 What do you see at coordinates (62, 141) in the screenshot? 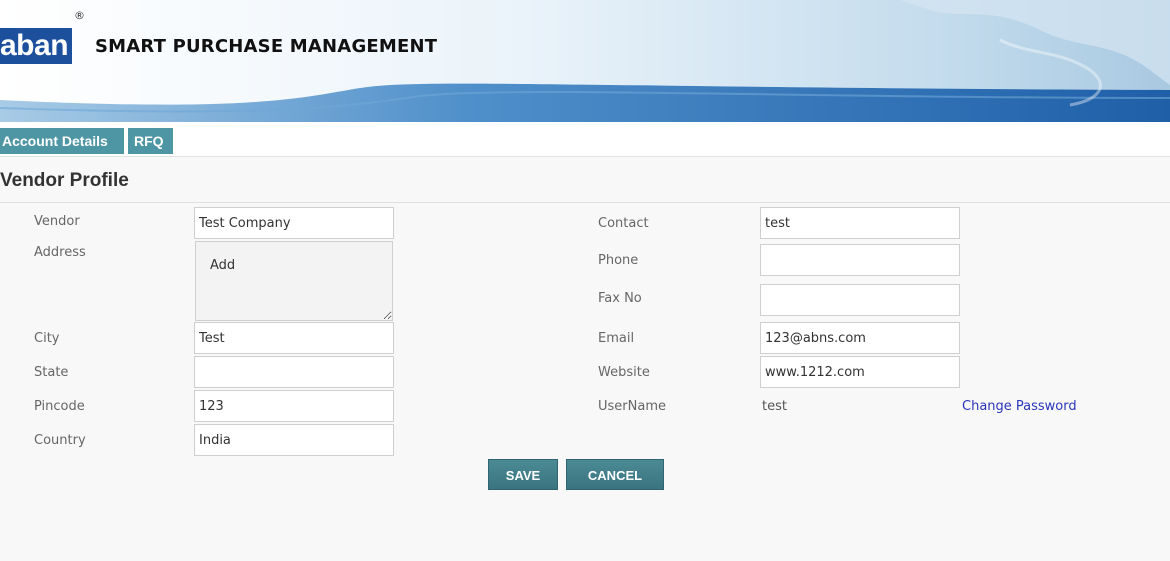
I see `tab-account-details: Account Details` at bounding box center [62, 141].